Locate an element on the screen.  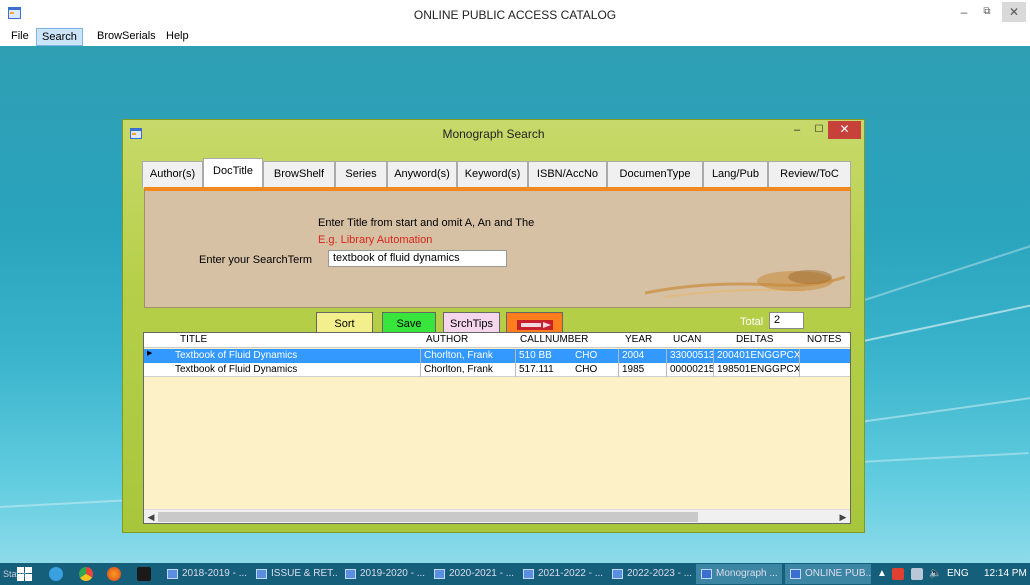
dialog-minimize-button: – is located at coordinates (797, 131).